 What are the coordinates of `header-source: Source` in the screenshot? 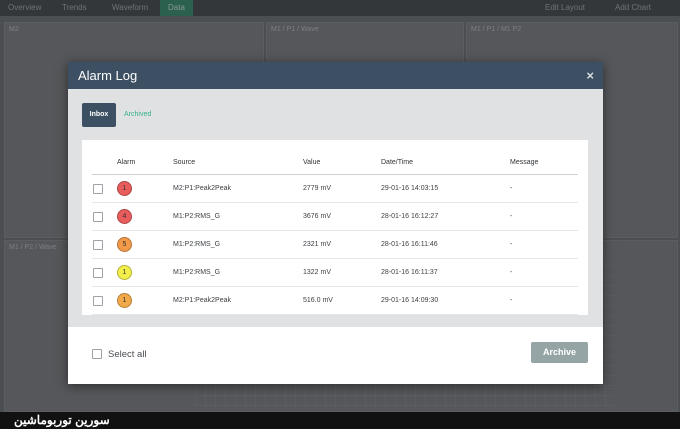 It's located at (237, 162).